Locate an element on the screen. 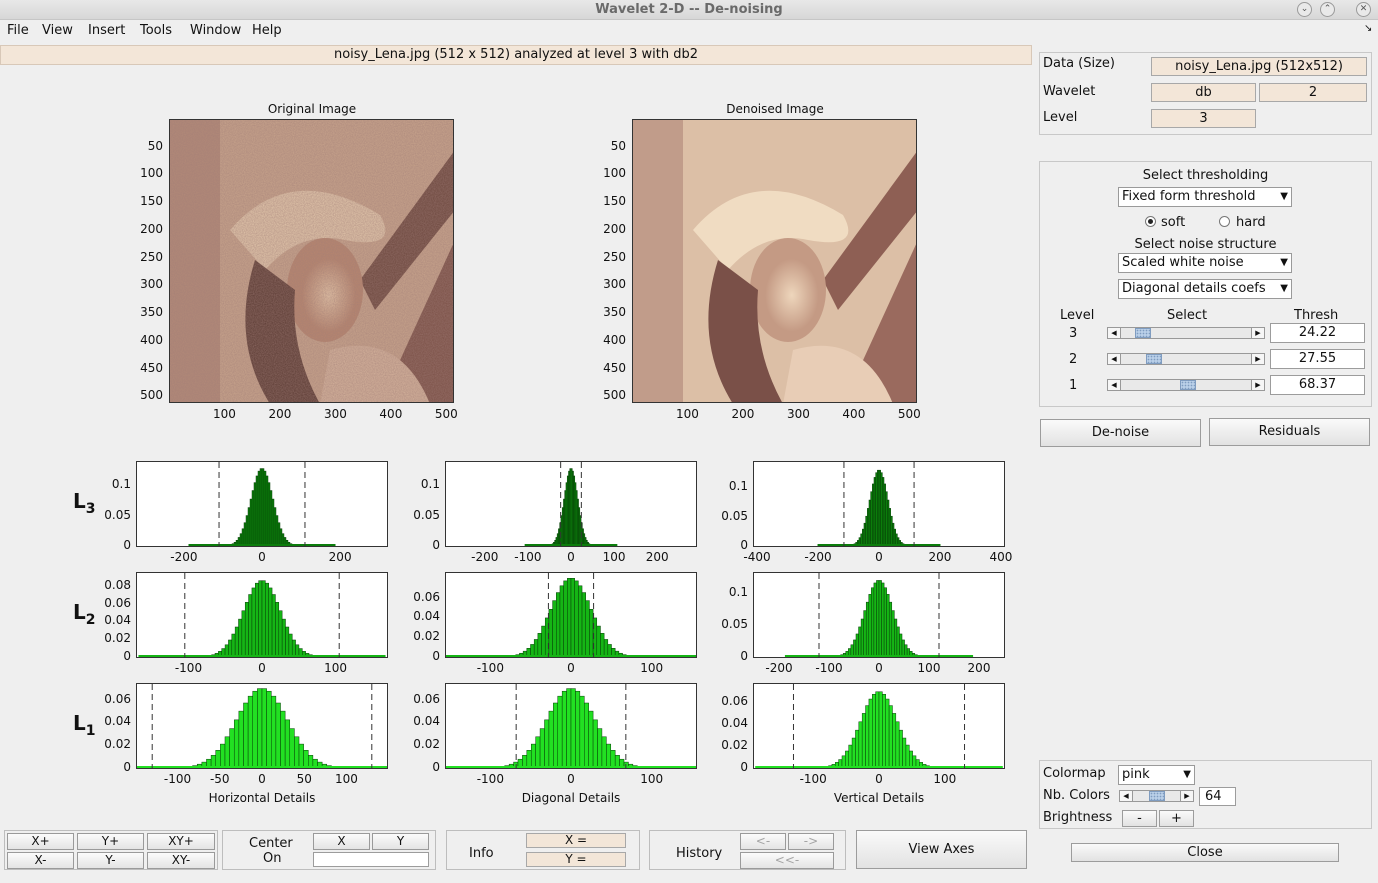  menu-tools: Tools is located at coordinates (156, 30).